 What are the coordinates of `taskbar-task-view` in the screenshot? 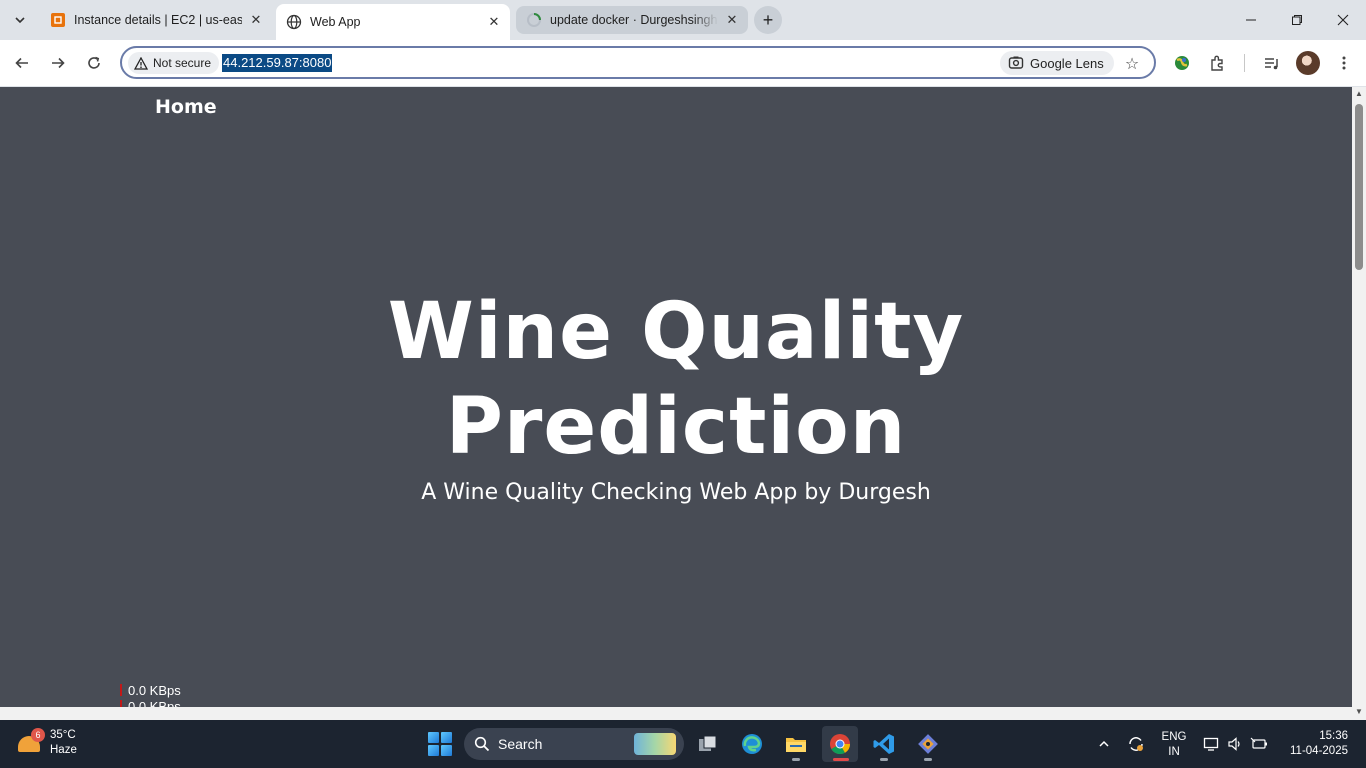 It's located at (708, 744).